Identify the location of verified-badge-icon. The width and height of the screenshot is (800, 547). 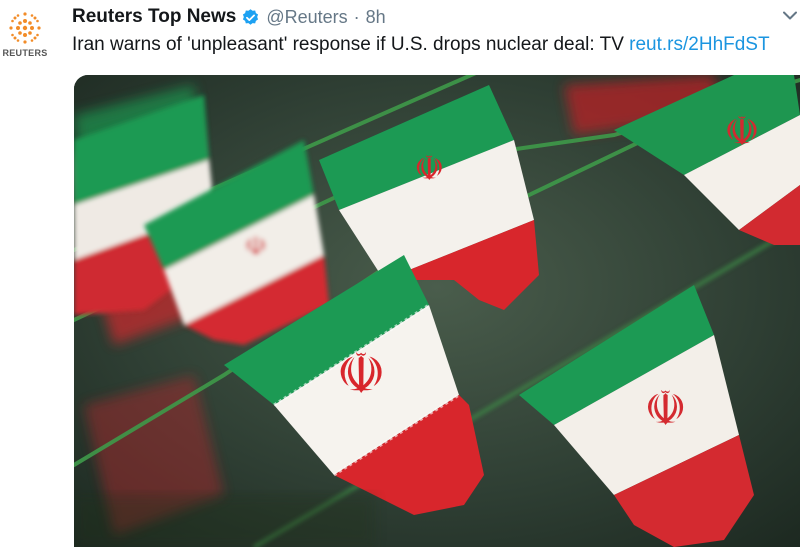
(250, 17).